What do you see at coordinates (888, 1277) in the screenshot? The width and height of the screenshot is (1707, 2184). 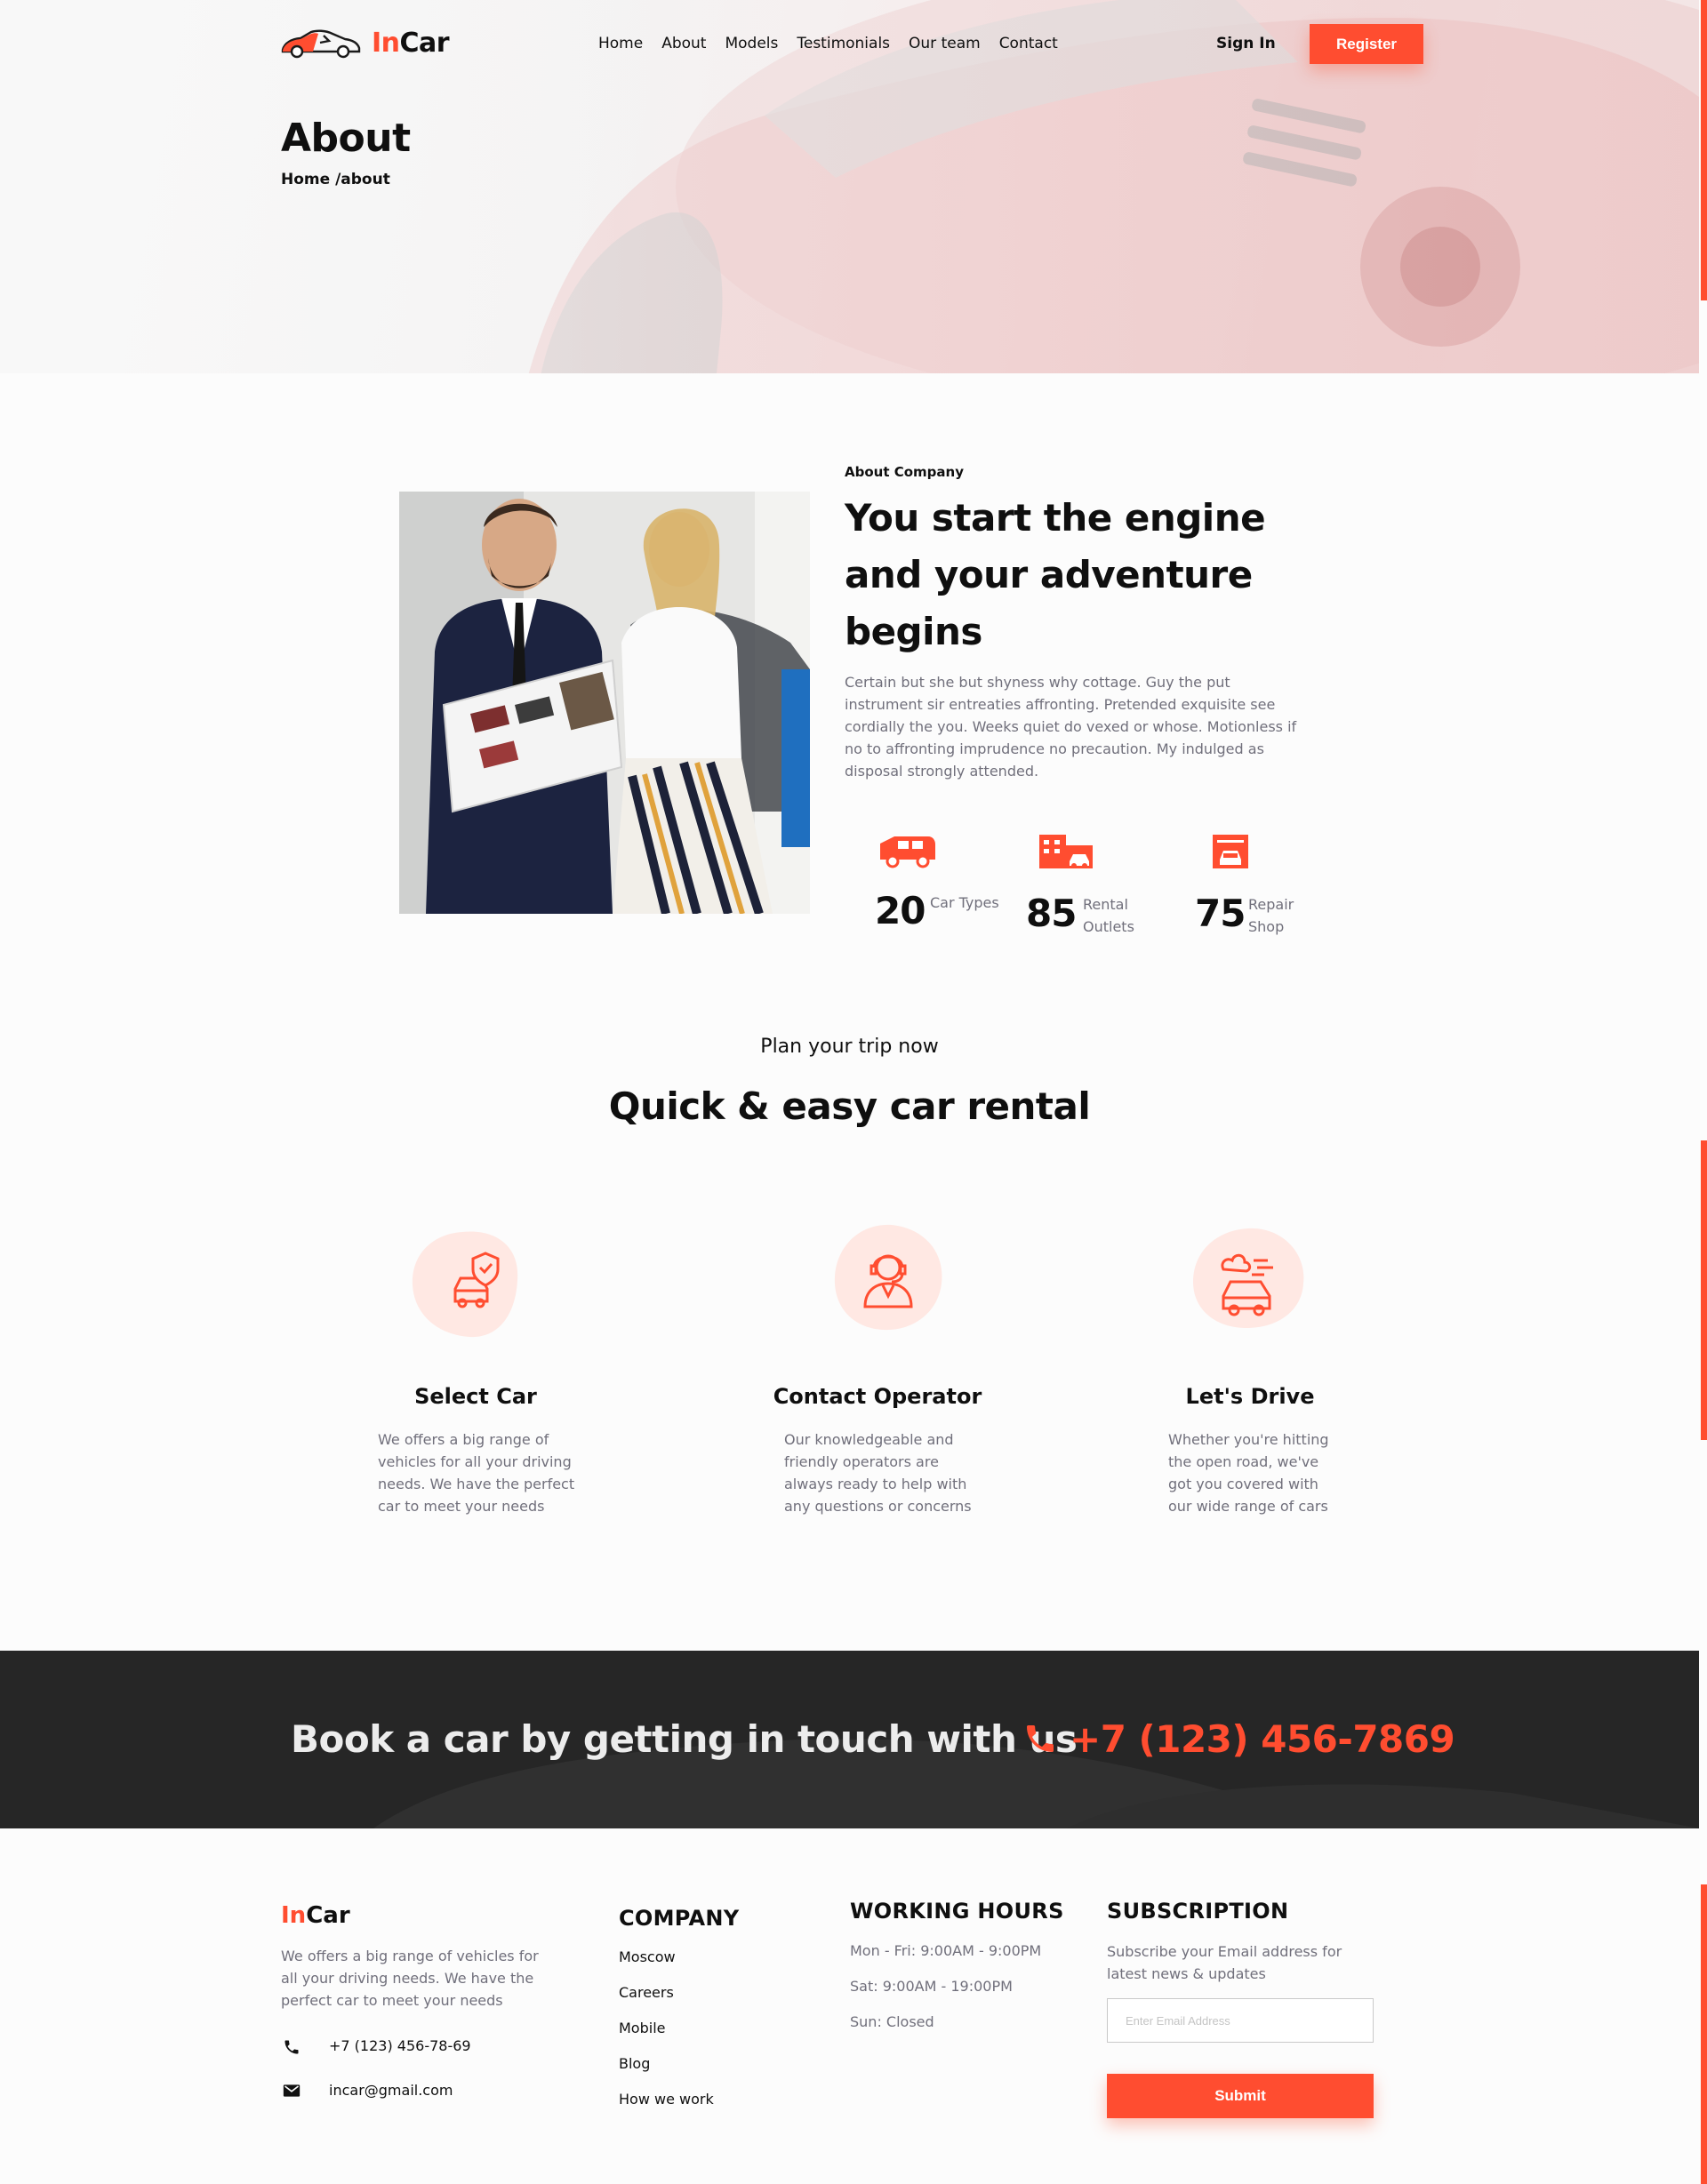 I see `operator-icon` at bounding box center [888, 1277].